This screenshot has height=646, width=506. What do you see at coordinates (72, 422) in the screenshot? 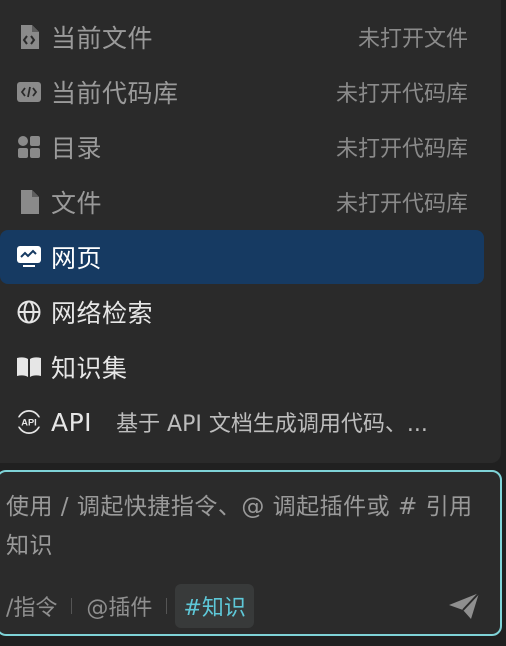
I see `menu-item-label: API` at bounding box center [72, 422].